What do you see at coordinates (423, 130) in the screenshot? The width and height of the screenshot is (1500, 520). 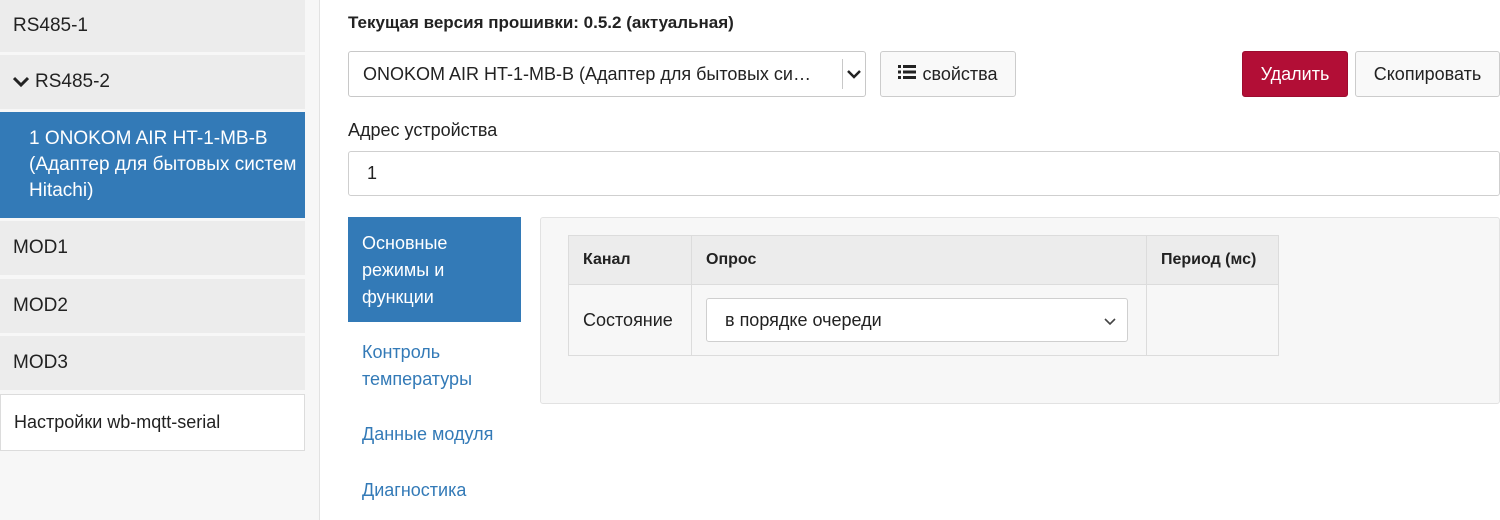 I see `address-label: Адрес устройства` at bounding box center [423, 130].